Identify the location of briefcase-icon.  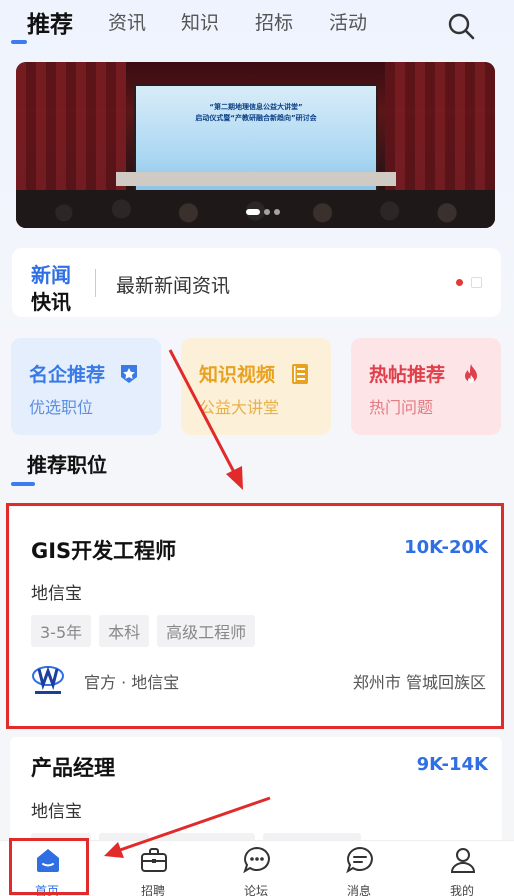
(154, 860).